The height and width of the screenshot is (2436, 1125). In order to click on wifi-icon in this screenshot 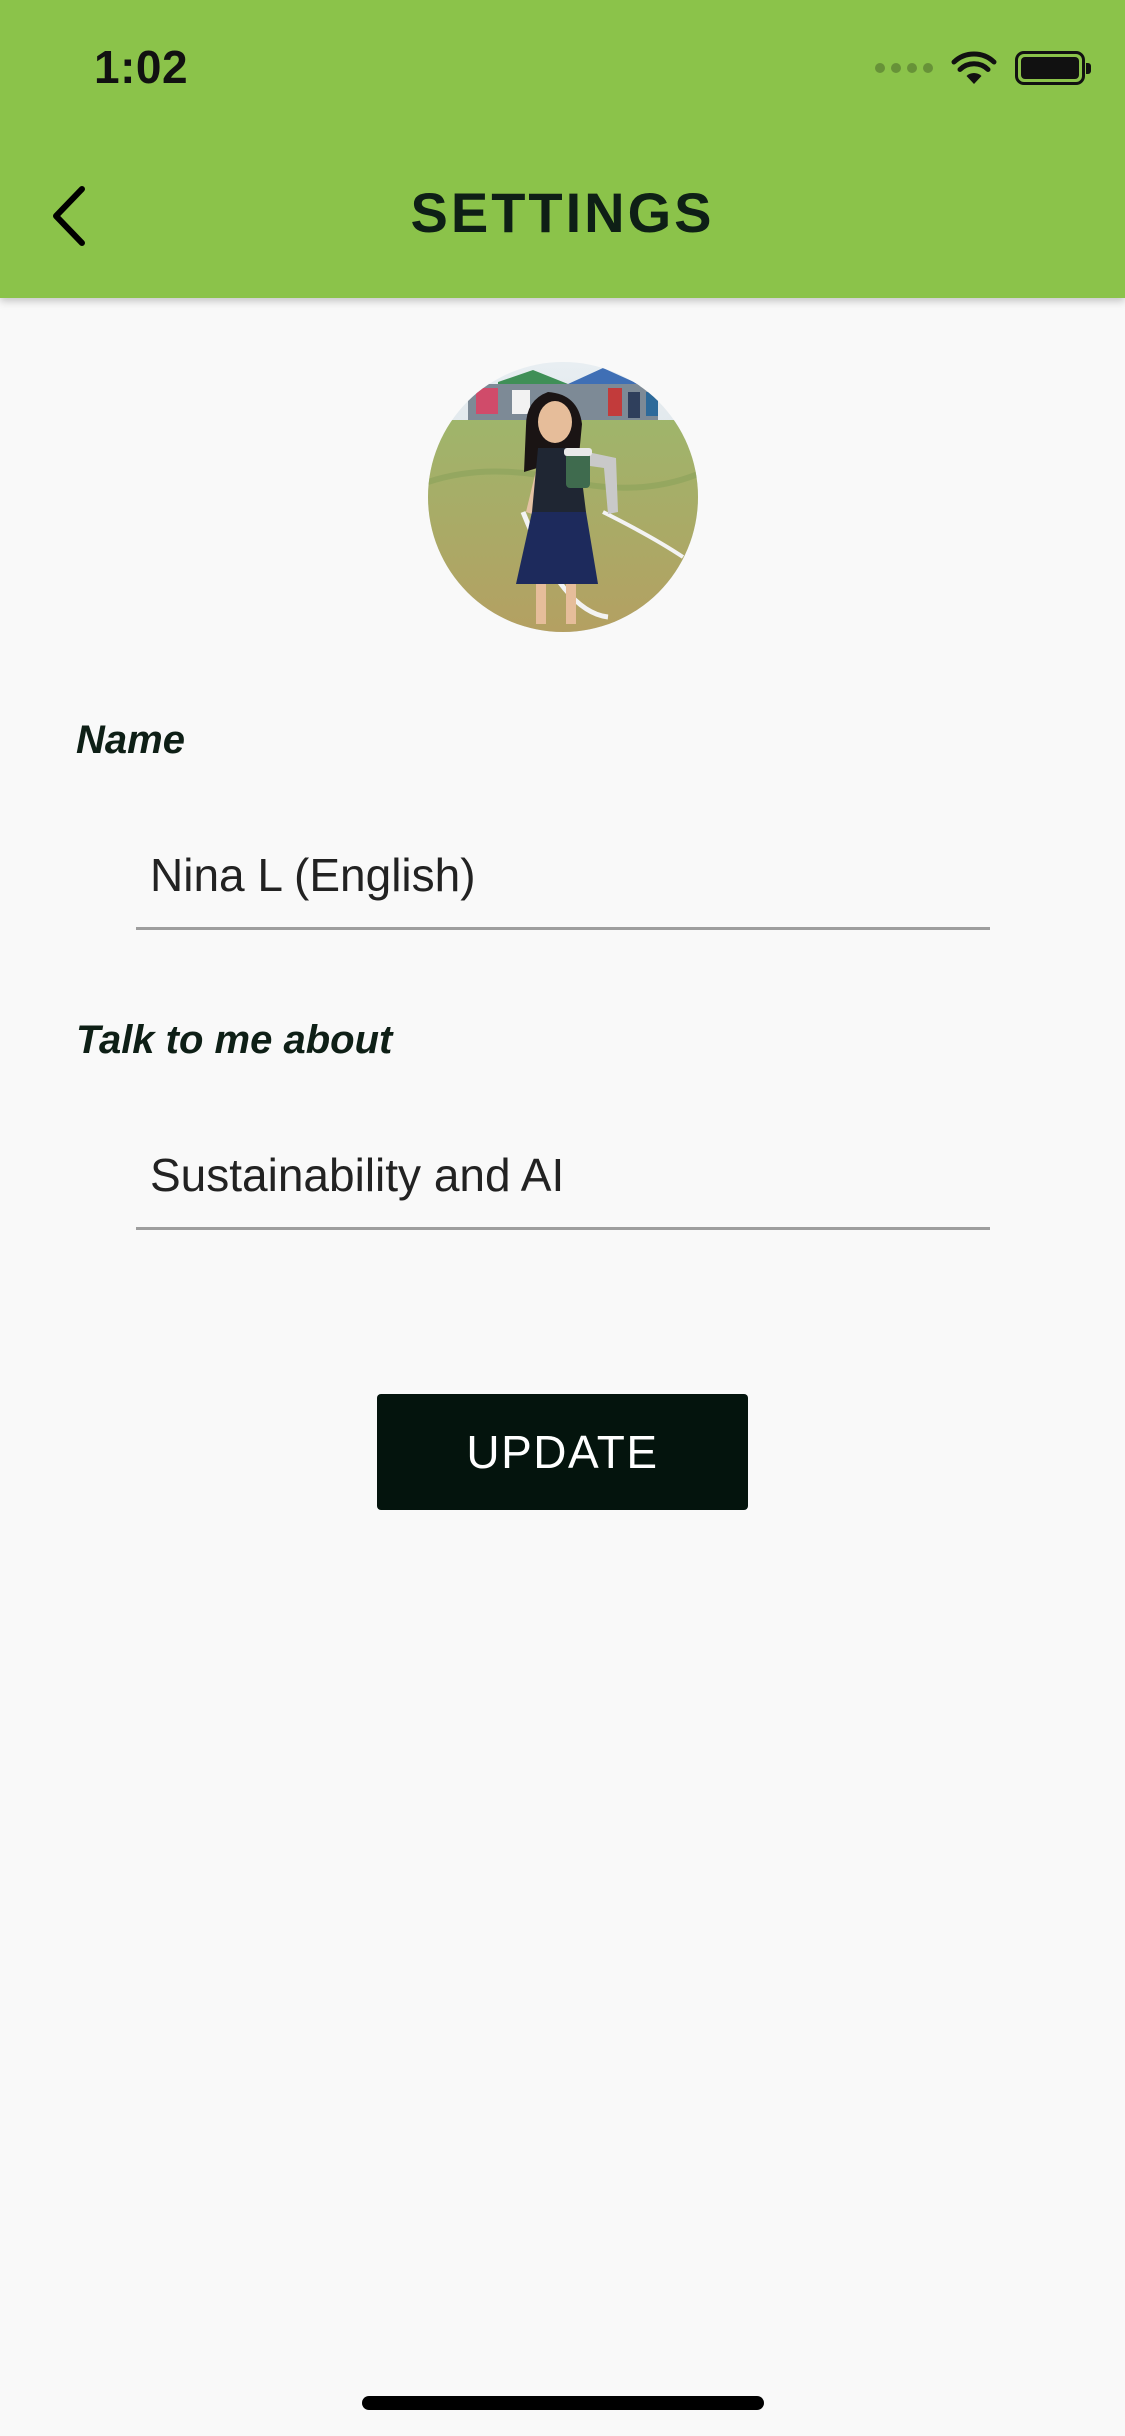, I will do `click(974, 67)`.